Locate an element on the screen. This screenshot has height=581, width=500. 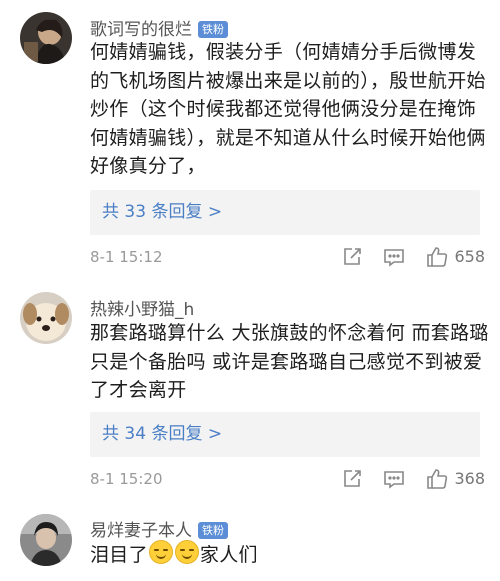
timestamp: 8-1 15:20 is located at coordinates (126, 479).